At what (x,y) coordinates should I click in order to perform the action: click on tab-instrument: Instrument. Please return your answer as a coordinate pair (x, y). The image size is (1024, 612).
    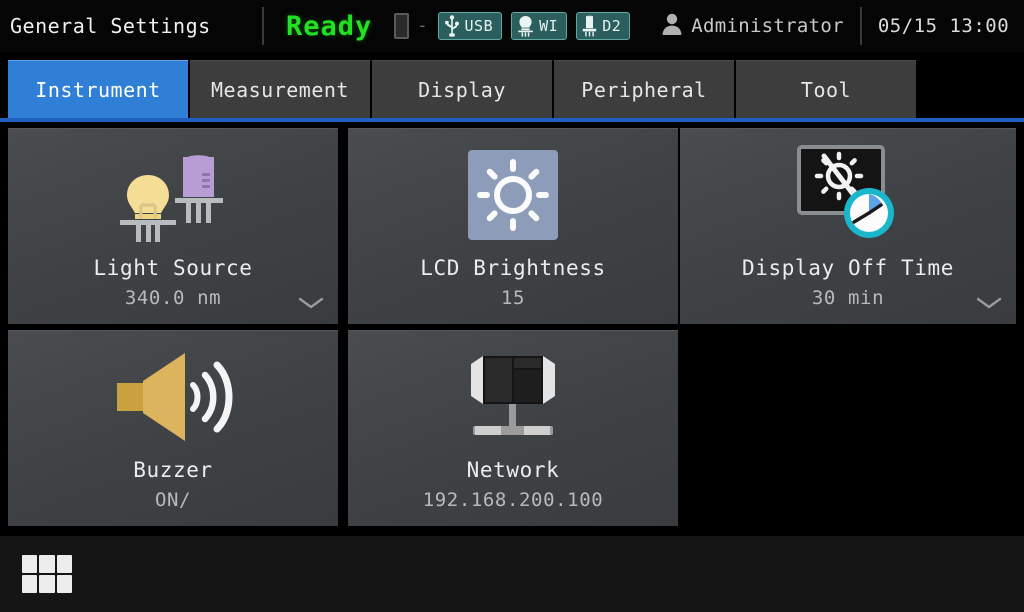
    Looking at the image, I should click on (98, 89).